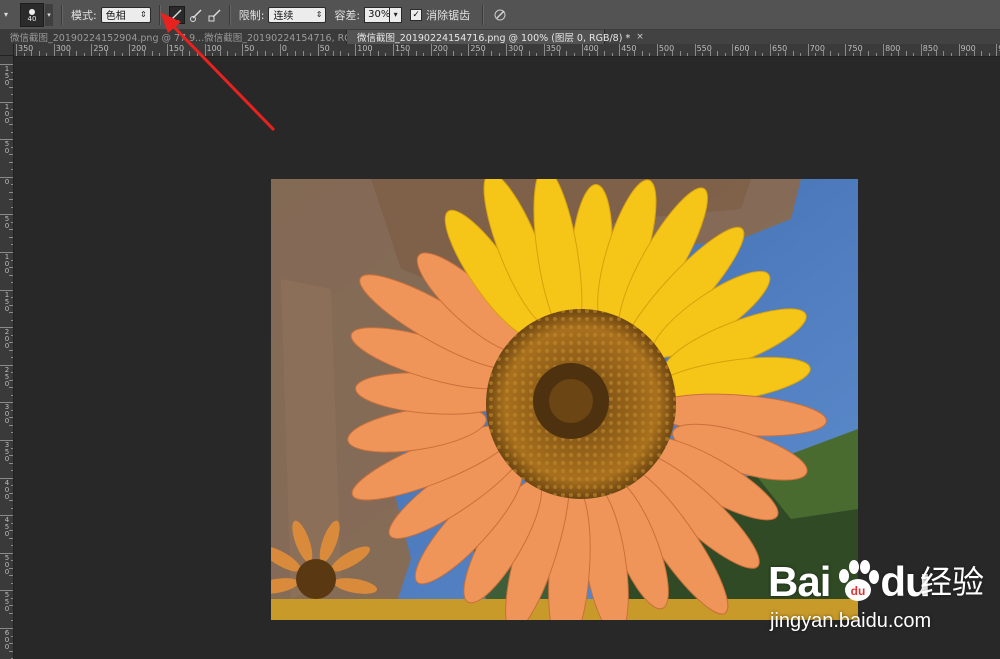  Describe the element at coordinates (640, 37) in the screenshot. I see `close-icon: ×` at that location.